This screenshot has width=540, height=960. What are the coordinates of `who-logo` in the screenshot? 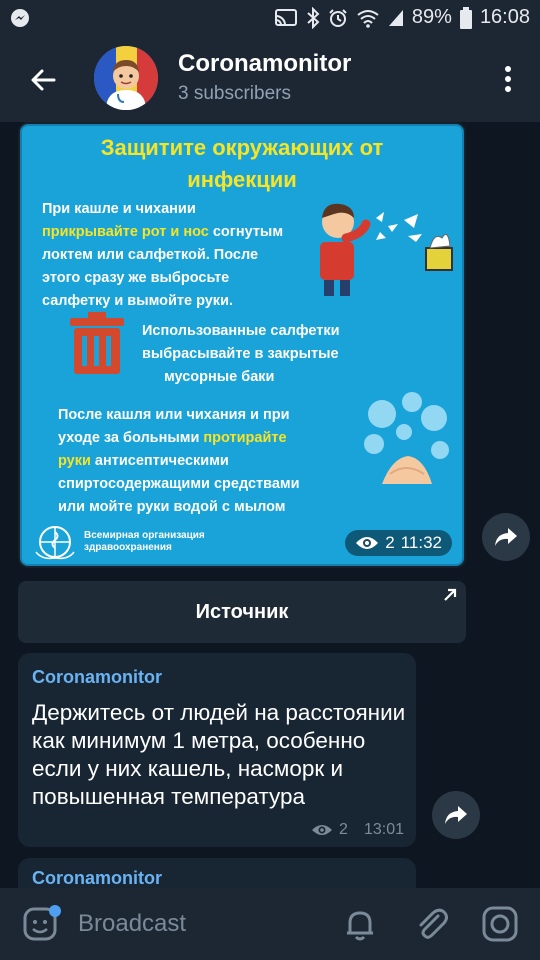 It's located at (55, 543).